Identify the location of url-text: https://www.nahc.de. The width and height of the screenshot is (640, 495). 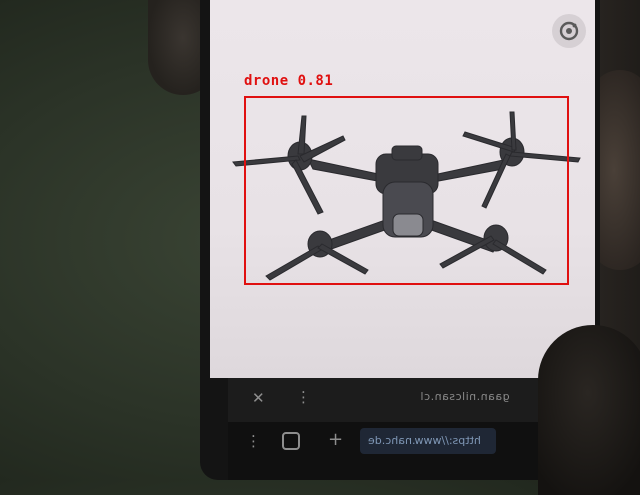
(424, 440).